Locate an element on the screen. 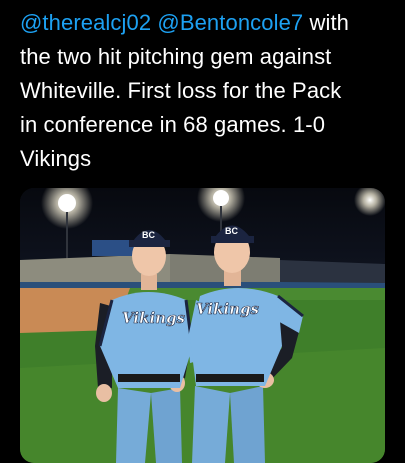  cap-logo-left: BC is located at coordinates (148, 235).